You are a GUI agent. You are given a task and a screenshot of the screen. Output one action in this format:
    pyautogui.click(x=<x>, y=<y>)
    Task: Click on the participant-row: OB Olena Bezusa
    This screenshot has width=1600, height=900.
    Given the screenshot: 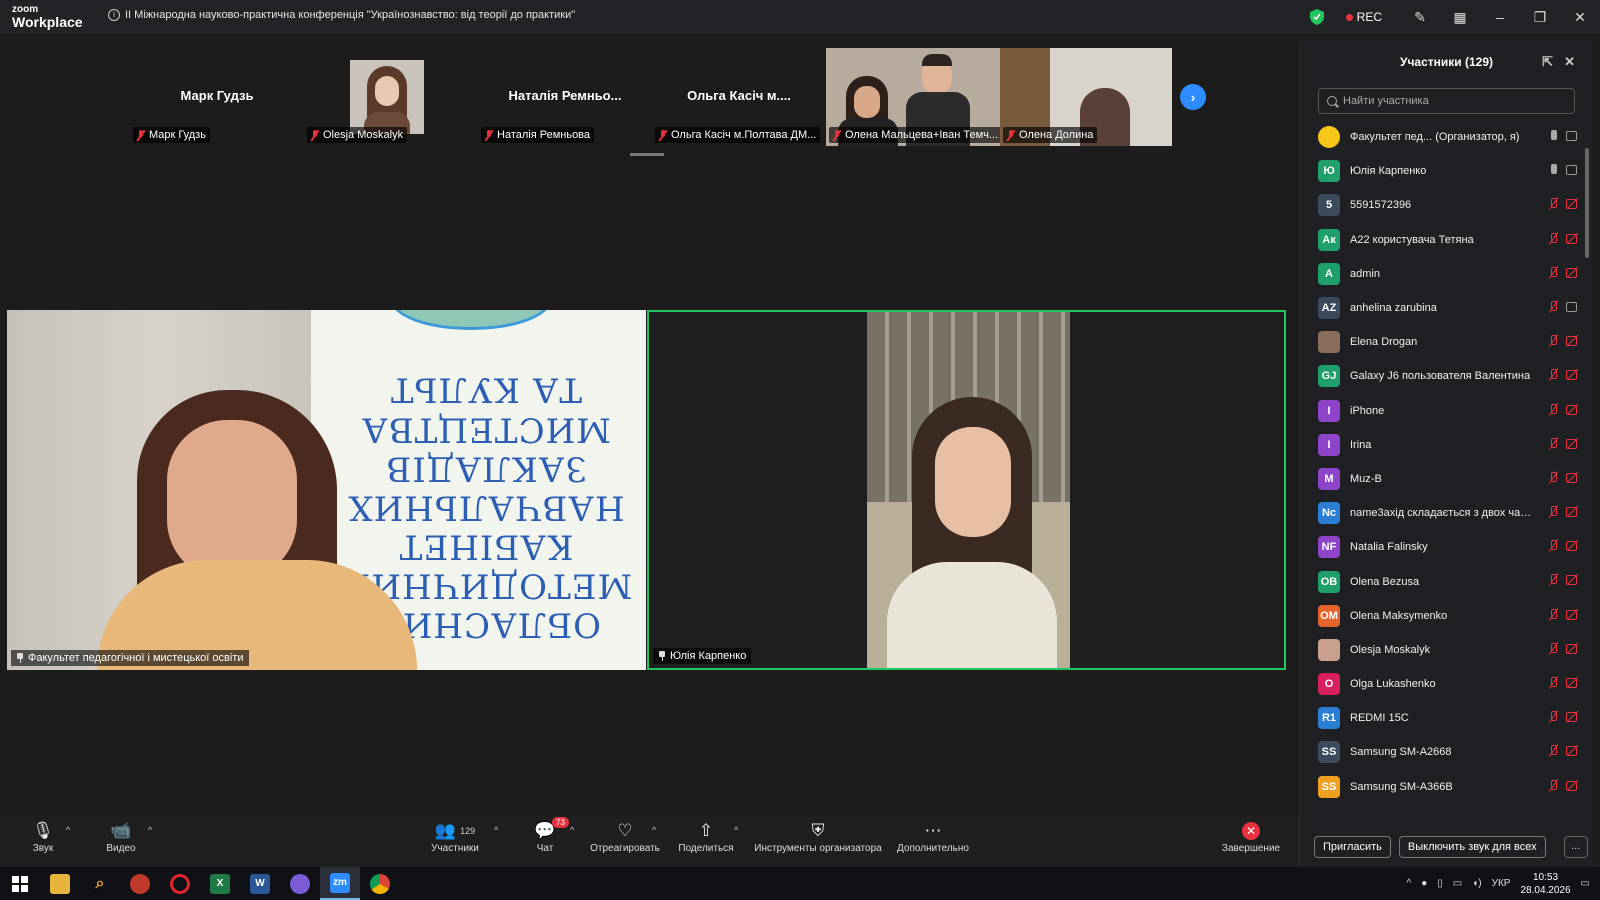 What is the action you would take?
    pyautogui.click(x=1440, y=581)
    